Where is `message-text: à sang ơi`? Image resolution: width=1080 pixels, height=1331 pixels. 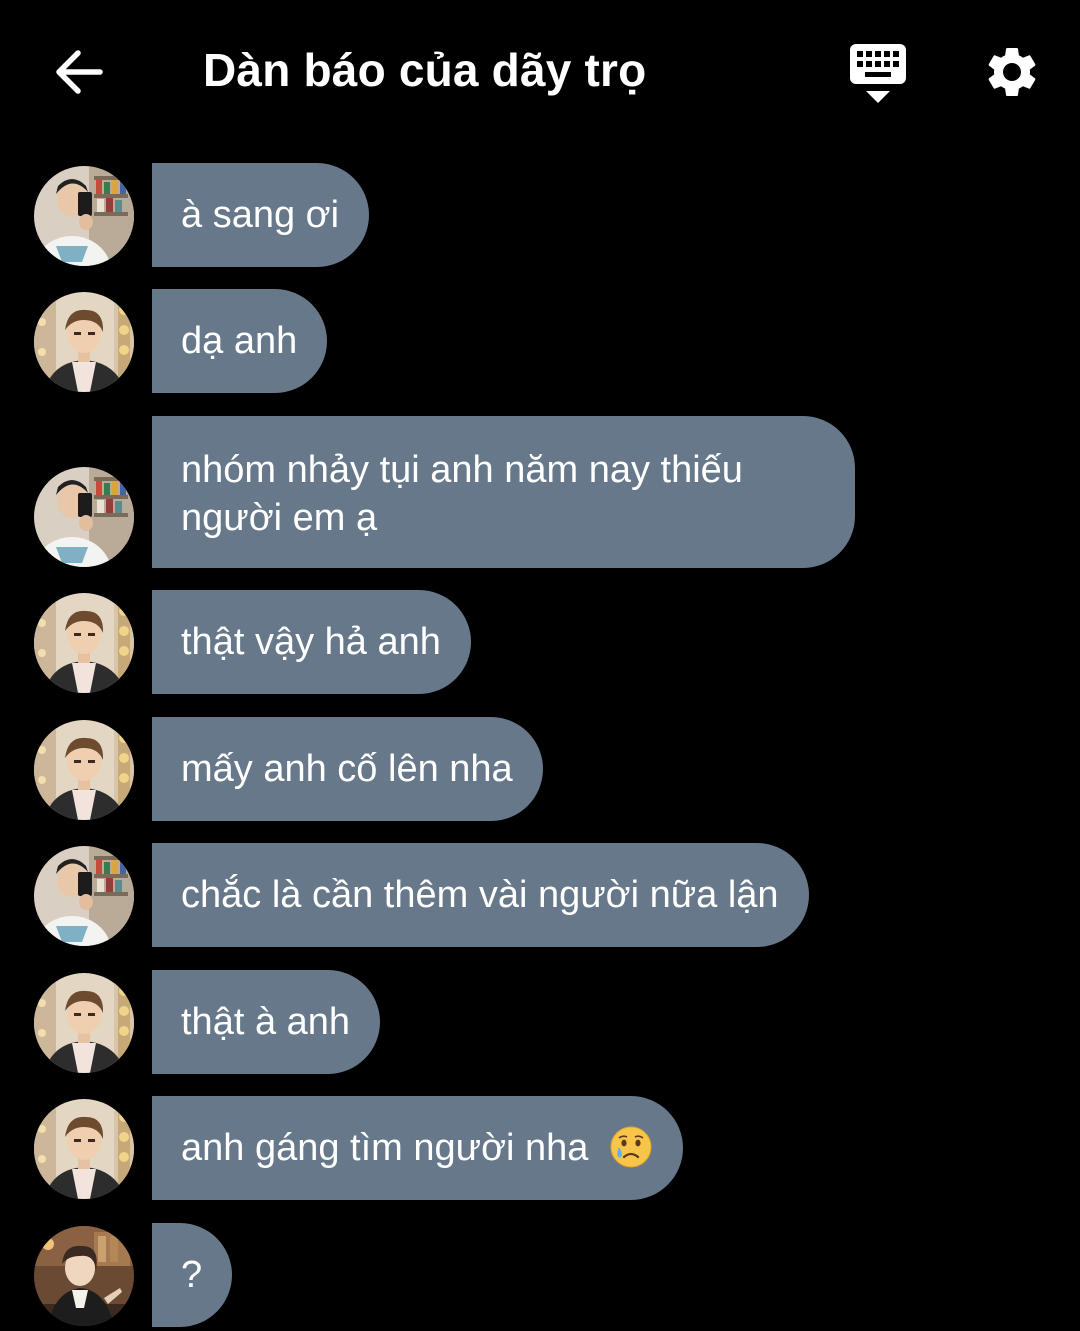
message-text: à sang ơi is located at coordinates (260, 215).